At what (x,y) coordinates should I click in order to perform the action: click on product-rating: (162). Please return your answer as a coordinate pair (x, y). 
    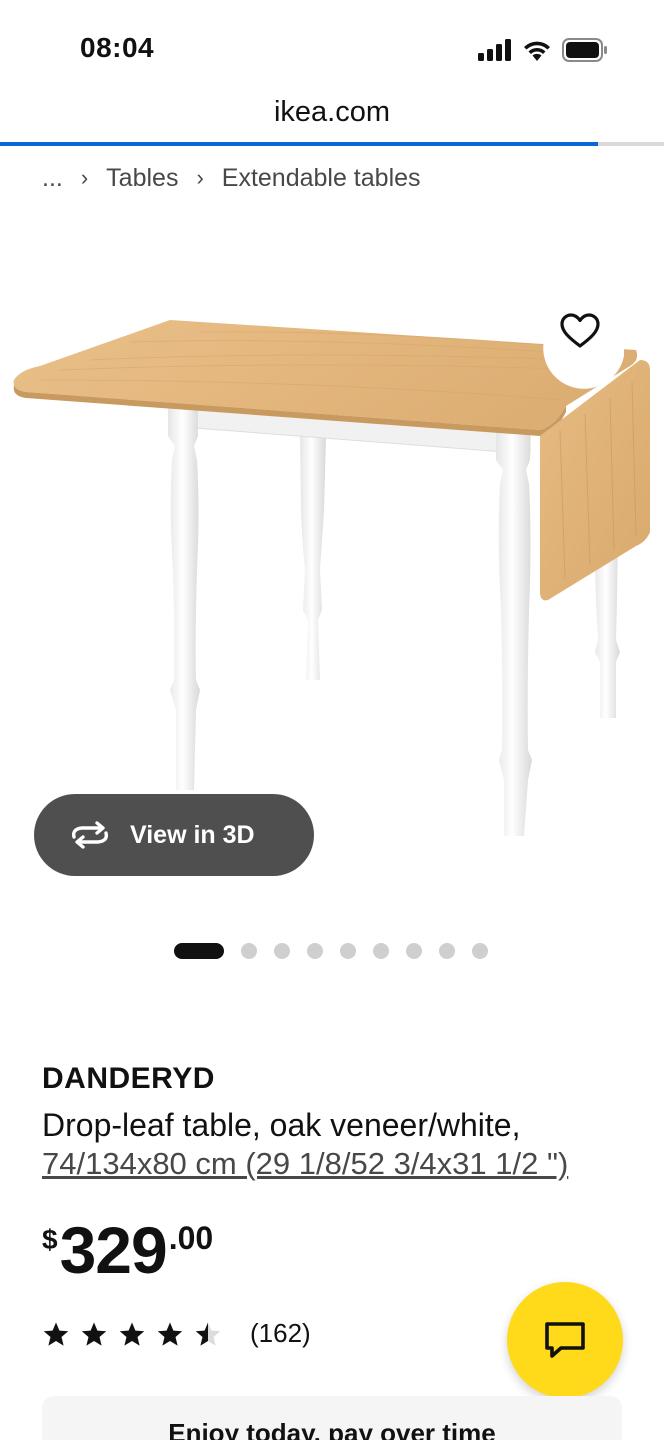
    Looking at the image, I should click on (176, 1333).